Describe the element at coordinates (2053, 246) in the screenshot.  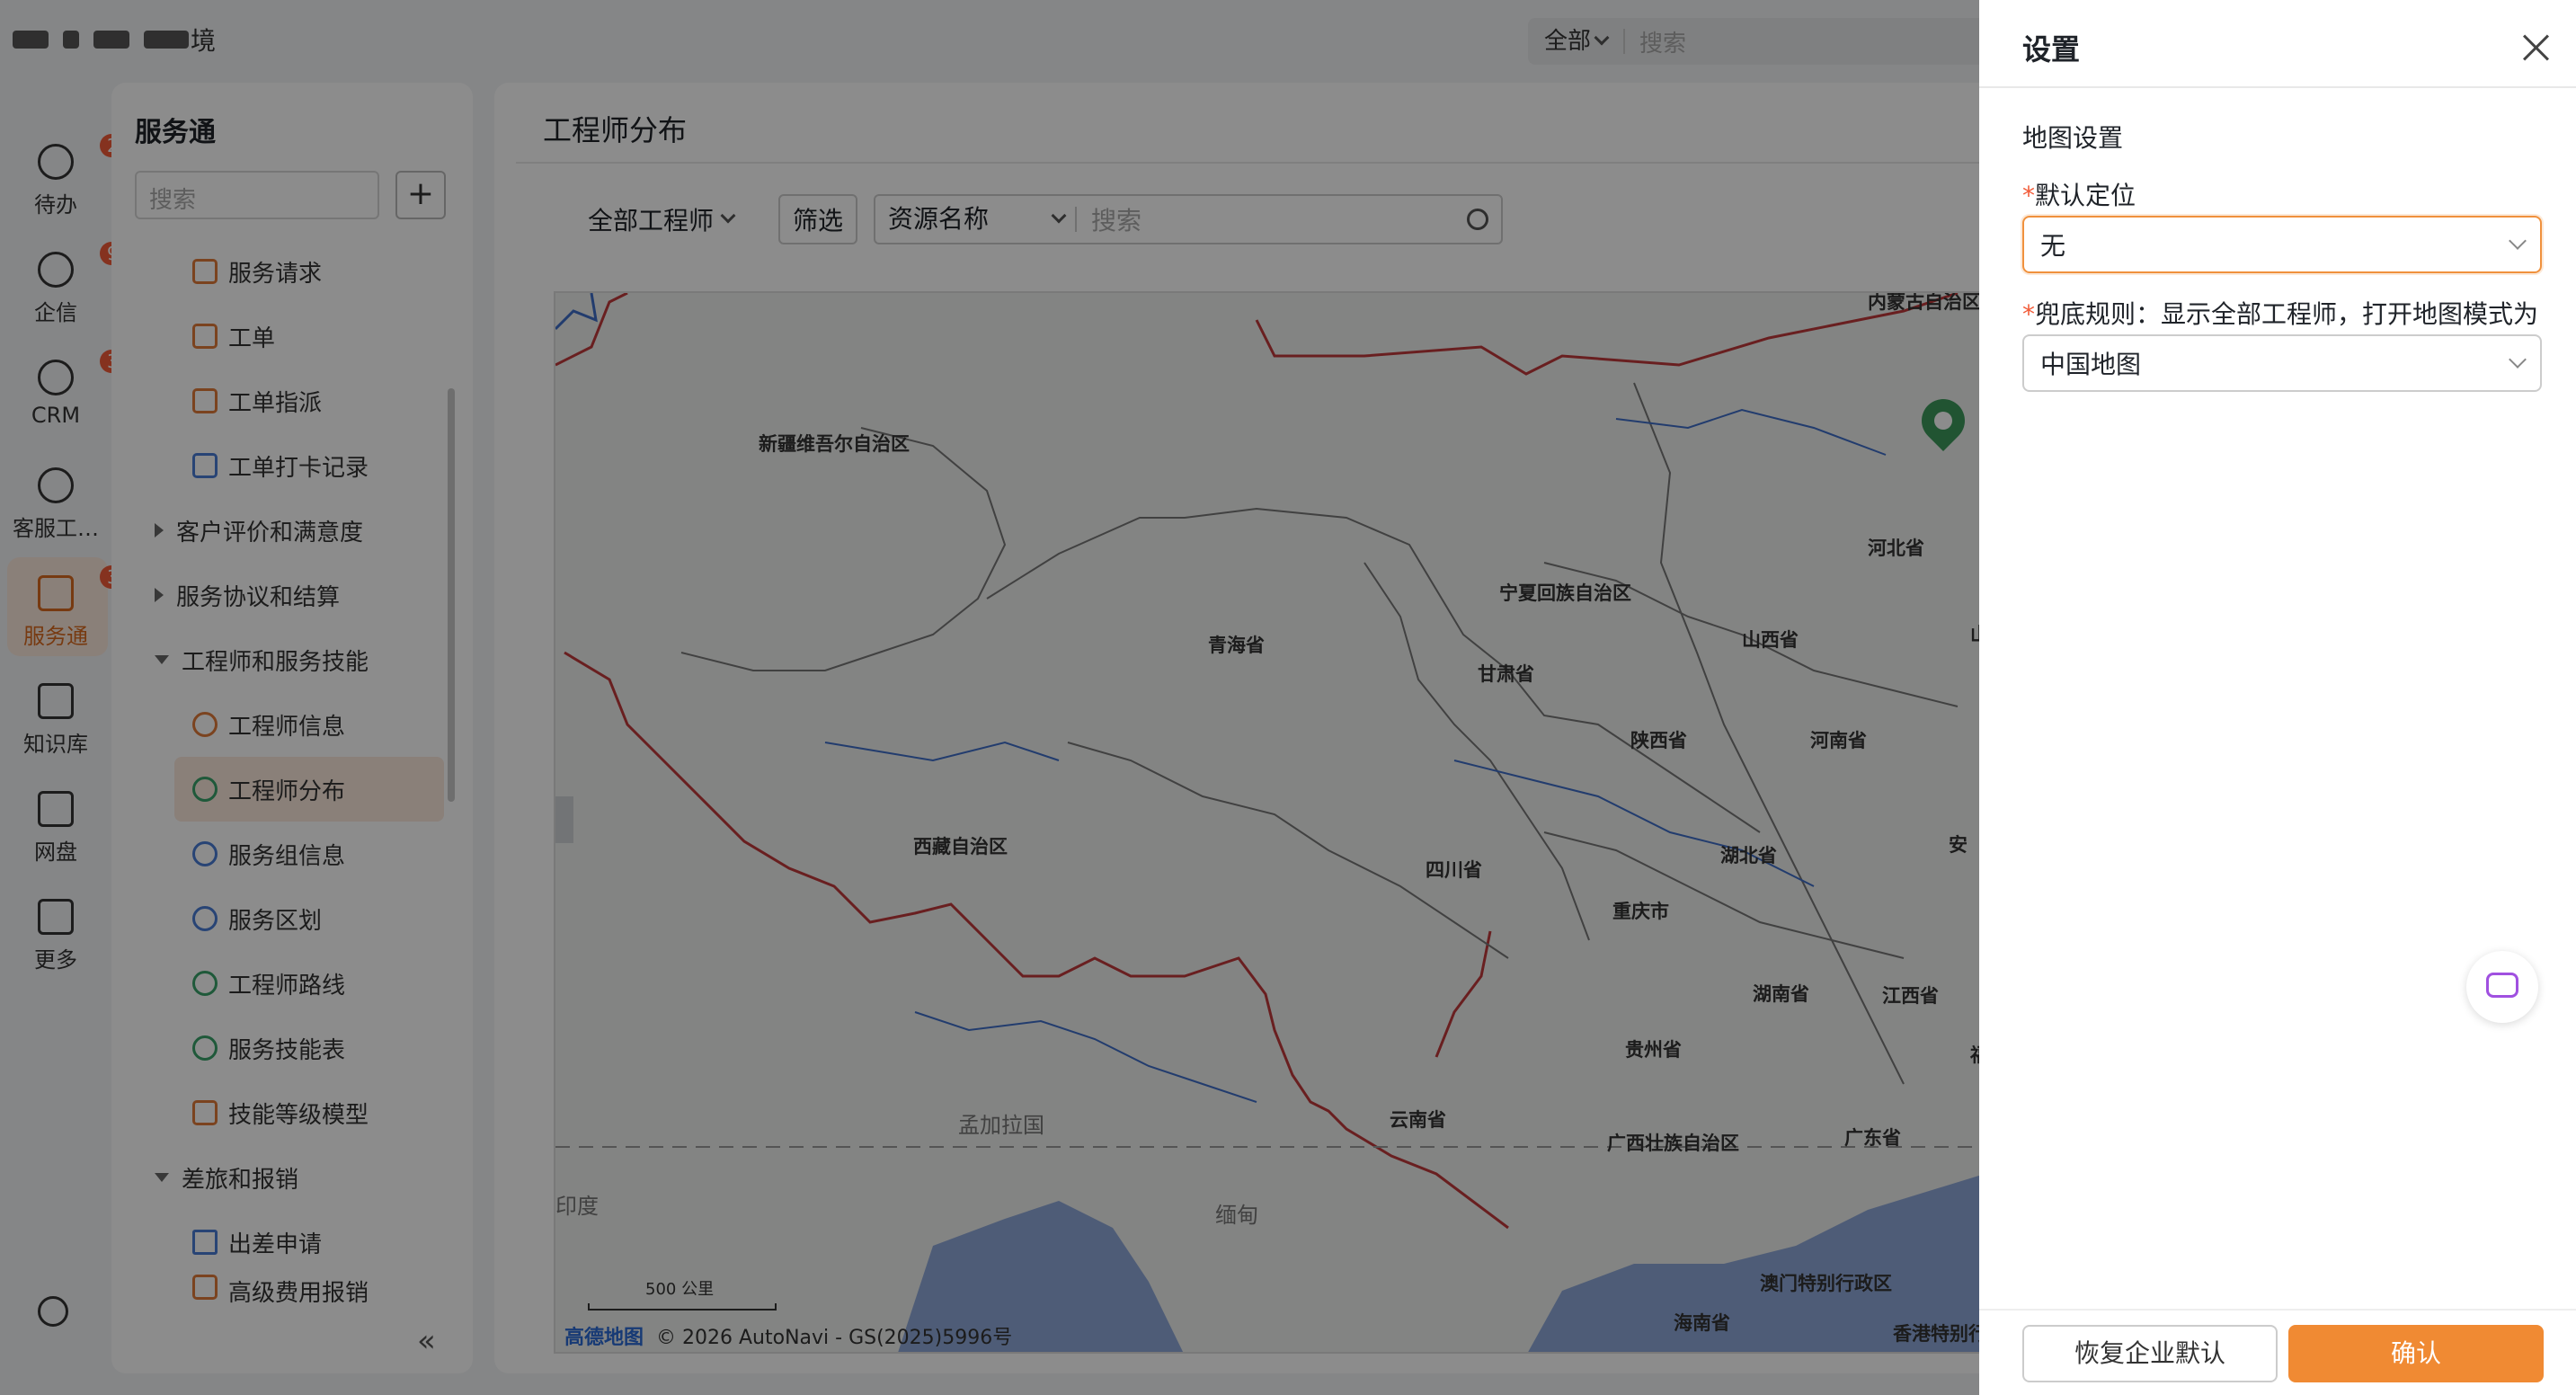
I see `select-value: 无` at that location.